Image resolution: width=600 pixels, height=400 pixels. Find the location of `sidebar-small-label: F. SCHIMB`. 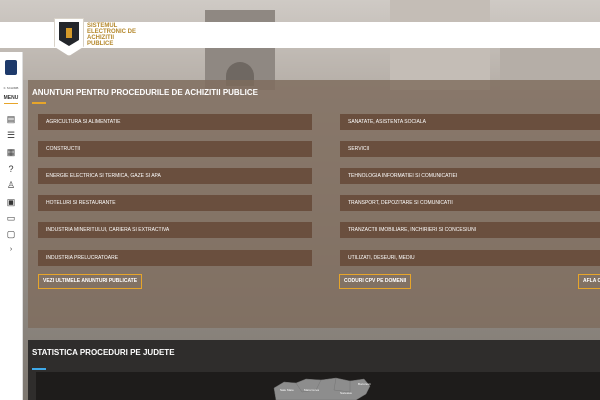

sidebar-small-label: F. SCHIMB is located at coordinates (11, 88).